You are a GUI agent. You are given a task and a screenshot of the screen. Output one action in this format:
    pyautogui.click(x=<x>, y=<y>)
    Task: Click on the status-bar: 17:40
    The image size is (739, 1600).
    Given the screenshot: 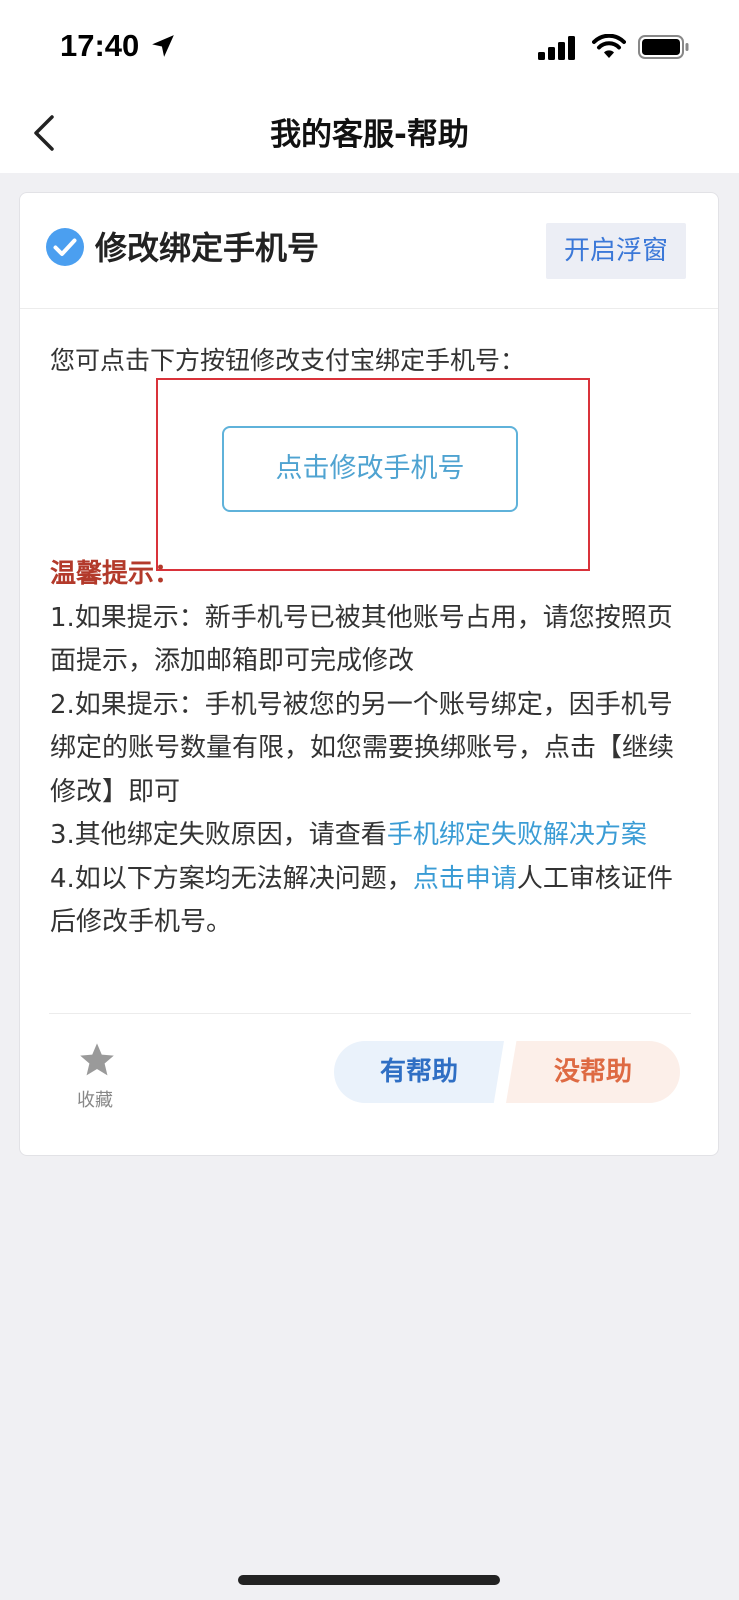 What is the action you would take?
    pyautogui.click(x=369, y=47)
    